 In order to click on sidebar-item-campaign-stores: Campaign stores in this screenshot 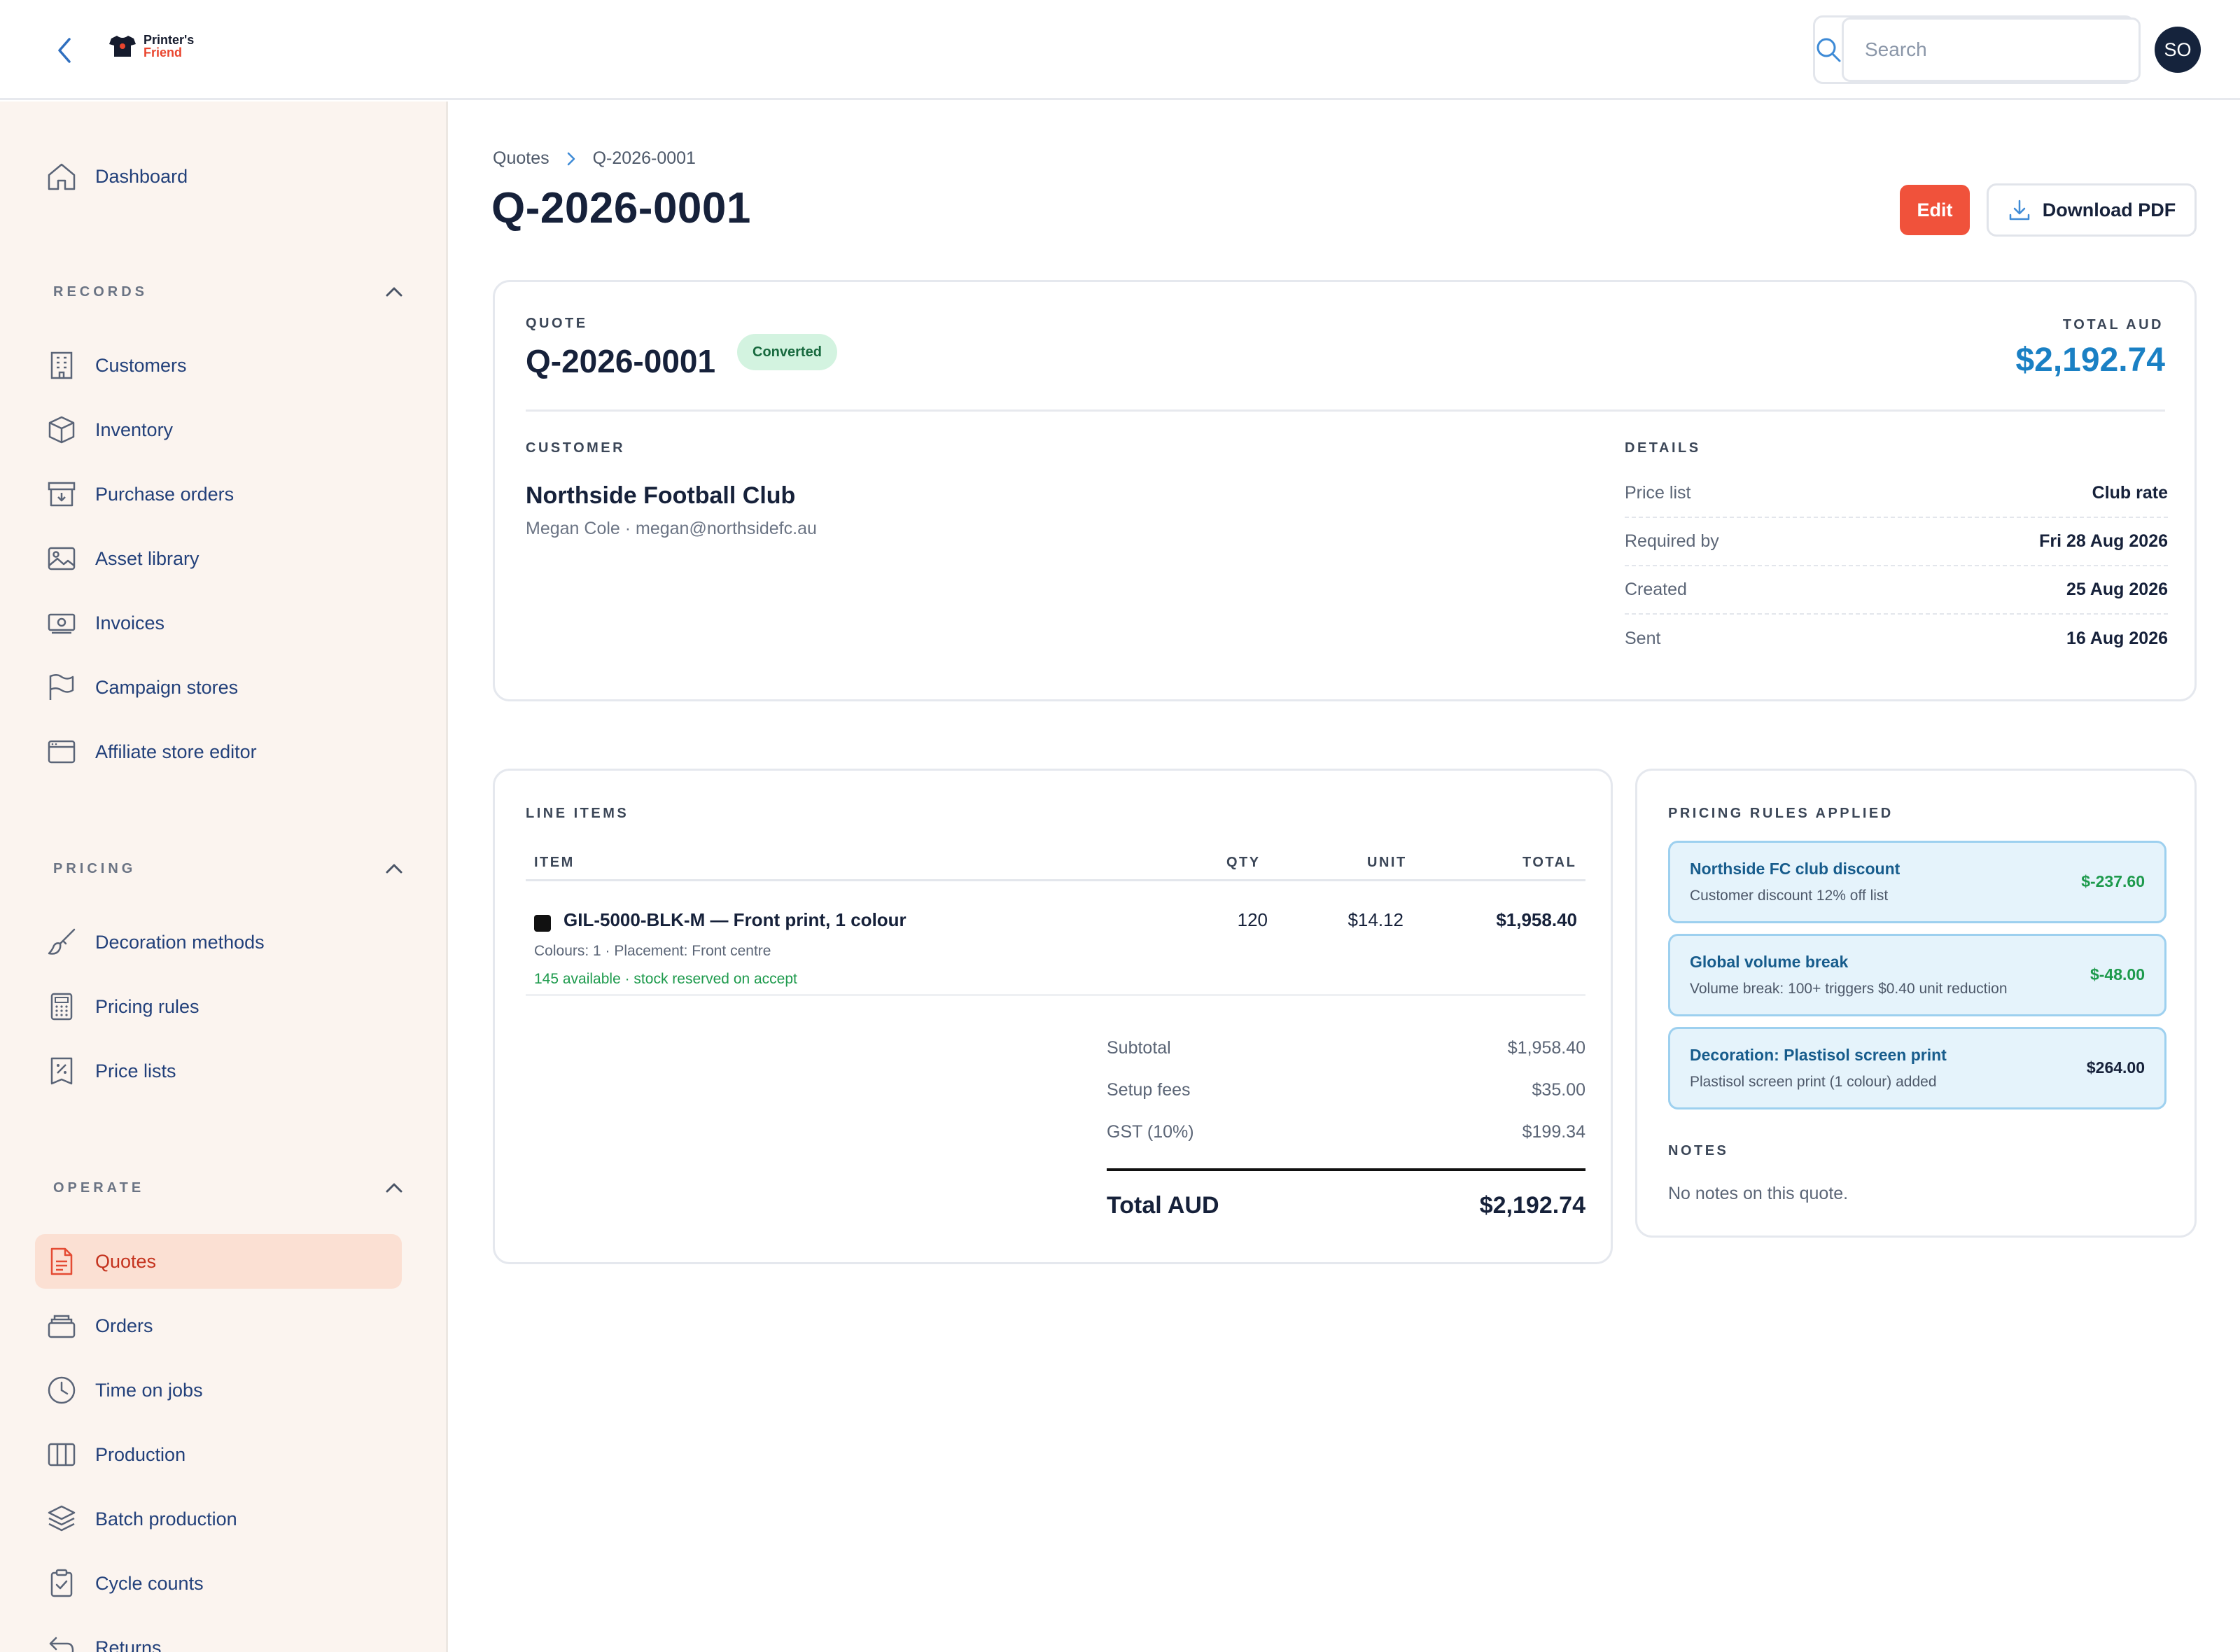, I will do `click(218, 687)`.